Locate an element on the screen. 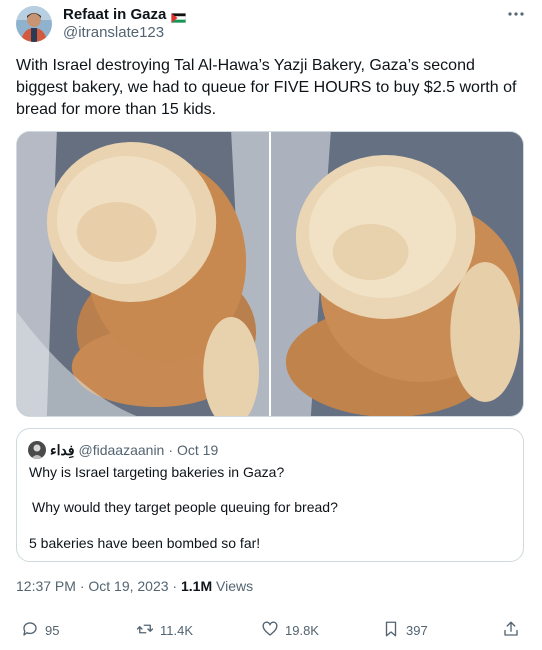 The height and width of the screenshot is (650, 542). author-handle: @itranslate123 is located at coordinates (113, 32).